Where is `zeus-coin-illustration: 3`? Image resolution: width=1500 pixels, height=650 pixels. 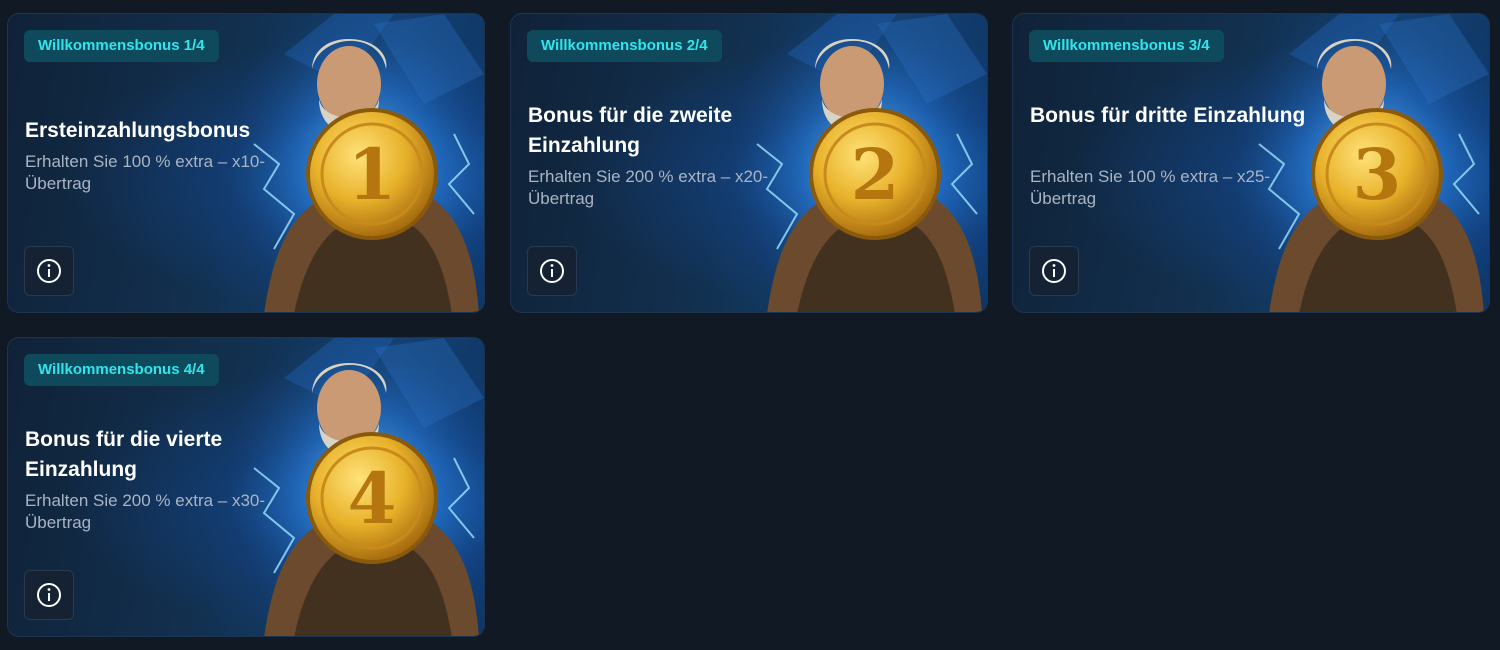 zeus-coin-illustration: 3 is located at coordinates (1359, 163).